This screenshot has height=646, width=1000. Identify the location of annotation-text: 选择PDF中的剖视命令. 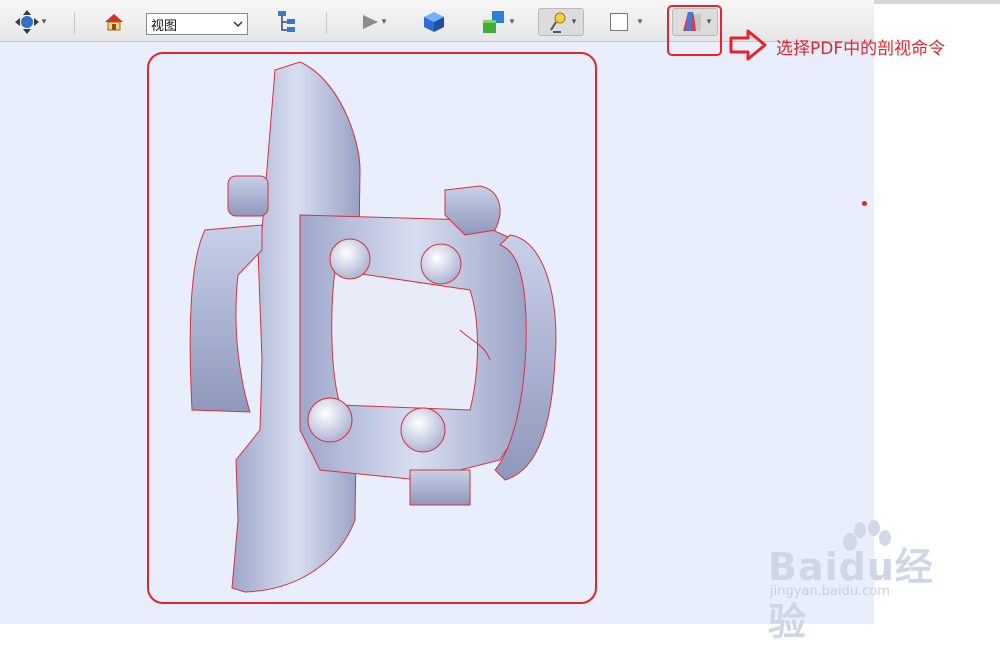
(861, 49).